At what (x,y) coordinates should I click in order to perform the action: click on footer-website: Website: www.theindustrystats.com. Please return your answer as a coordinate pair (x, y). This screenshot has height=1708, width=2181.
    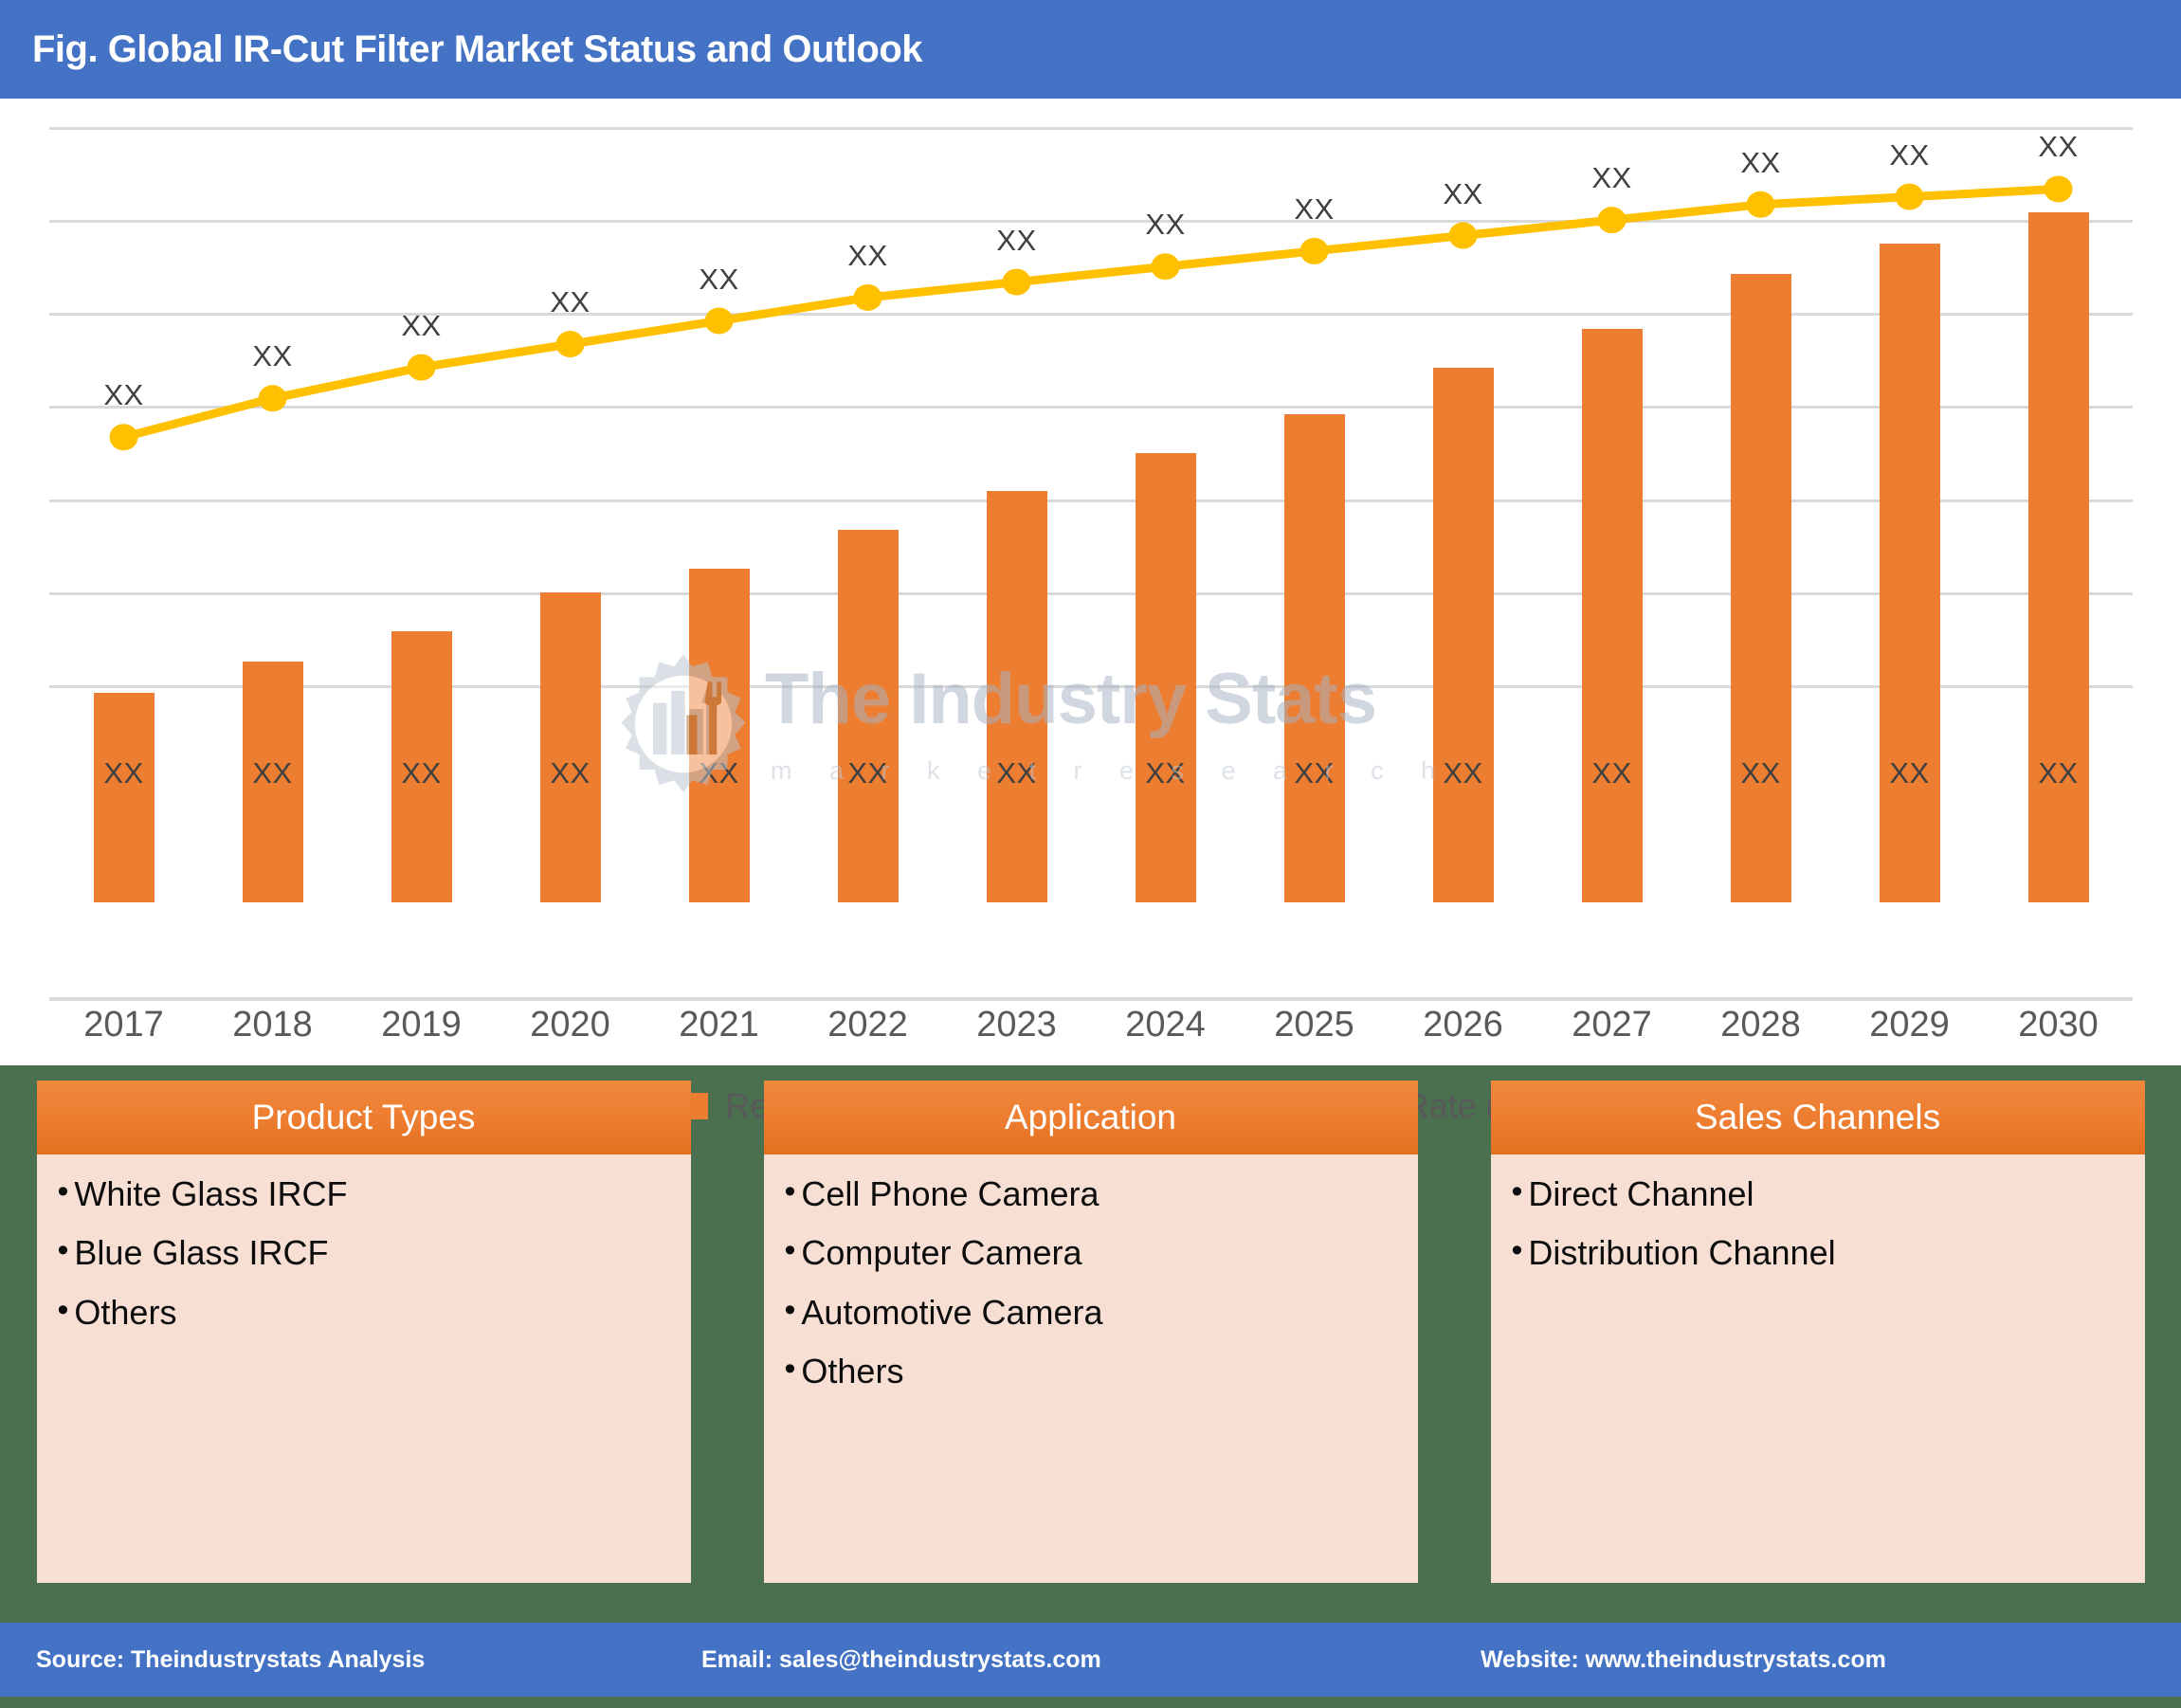
    Looking at the image, I should click on (1683, 1659).